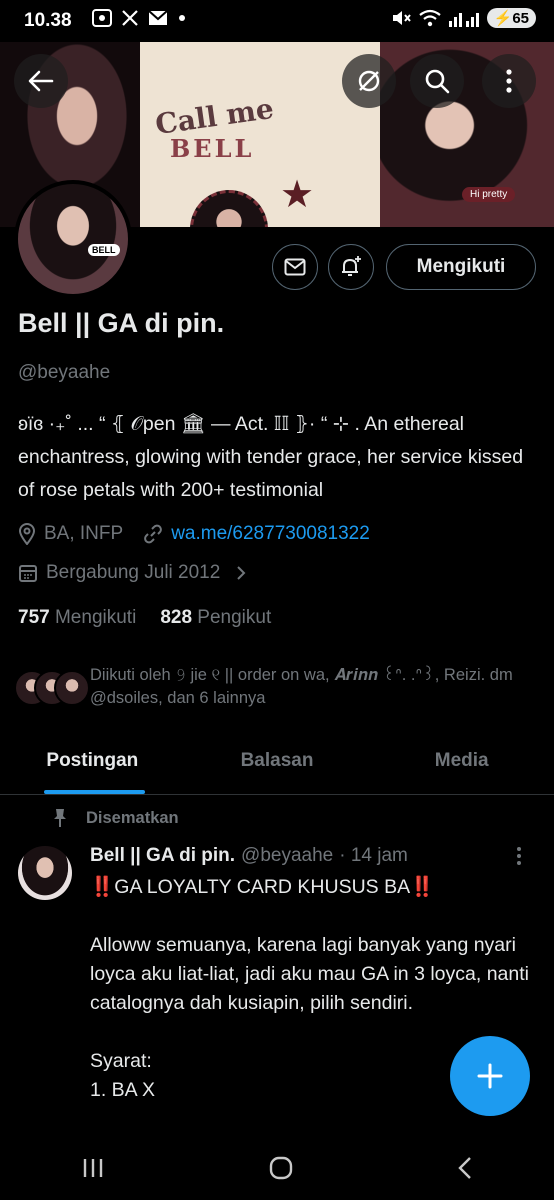 The width and height of the screenshot is (554, 1200). Describe the element at coordinates (234, 617) in the screenshot. I see `followers-label: Pengikut` at that location.